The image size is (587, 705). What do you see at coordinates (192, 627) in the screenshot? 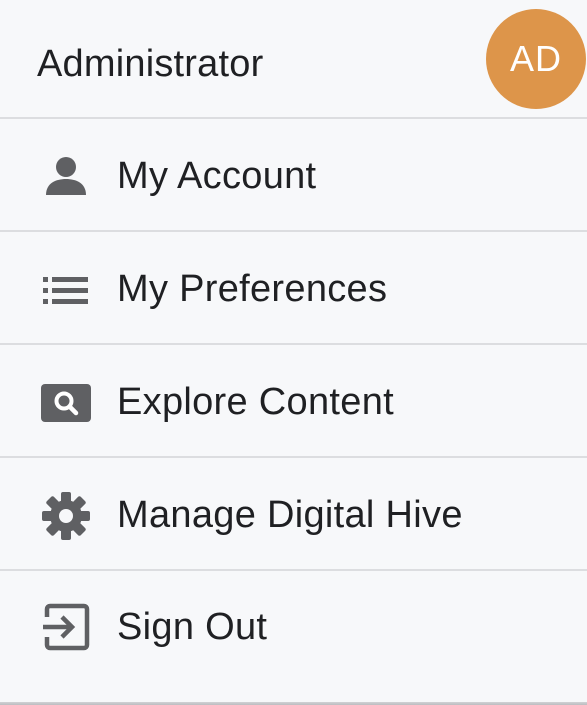
I see `menu-item-label: Sign Out` at bounding box center [192, 627].